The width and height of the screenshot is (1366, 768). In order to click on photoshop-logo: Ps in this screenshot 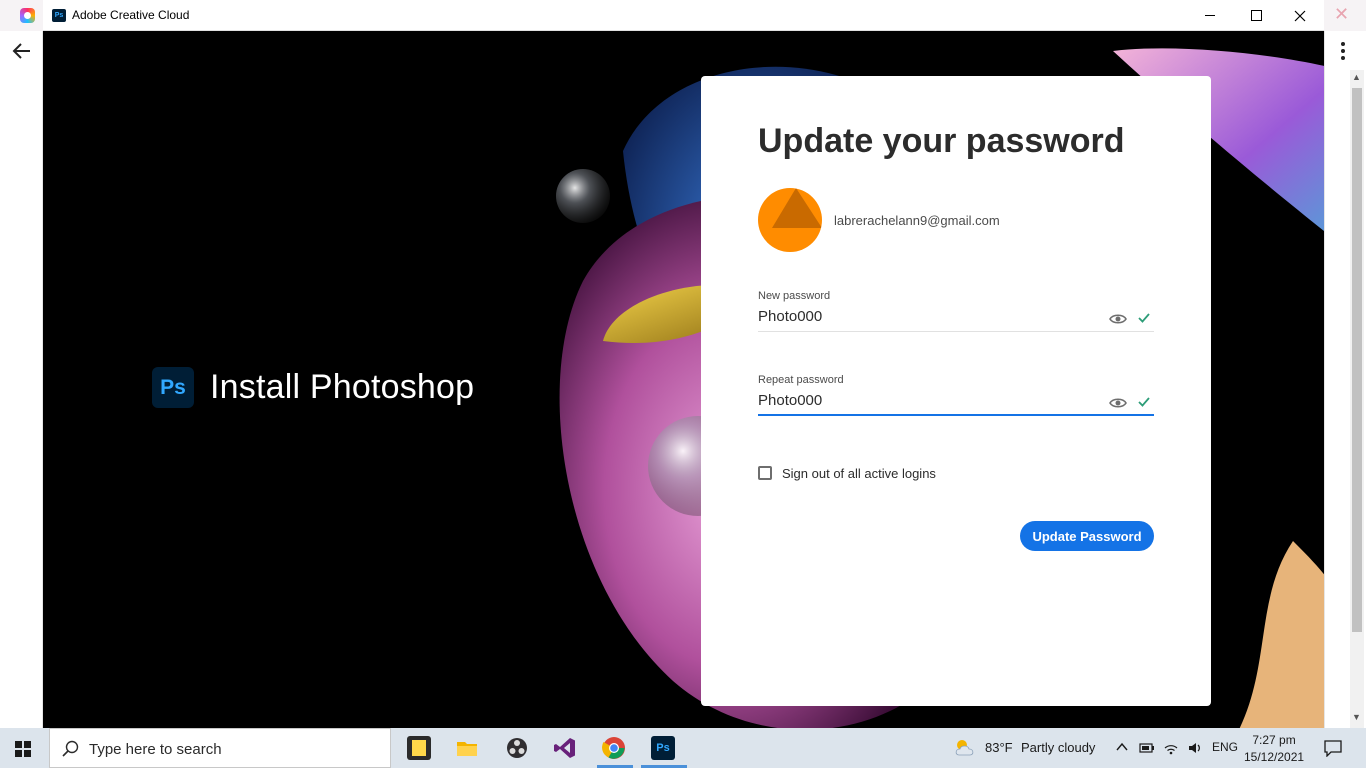, I will do `click(173, 387)`.